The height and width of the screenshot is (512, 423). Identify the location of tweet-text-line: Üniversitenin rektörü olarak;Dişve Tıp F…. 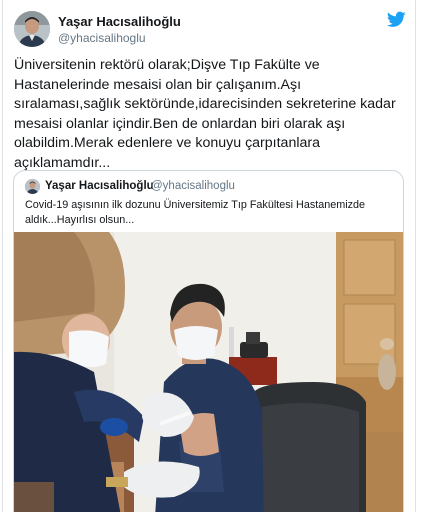
(167, 65).